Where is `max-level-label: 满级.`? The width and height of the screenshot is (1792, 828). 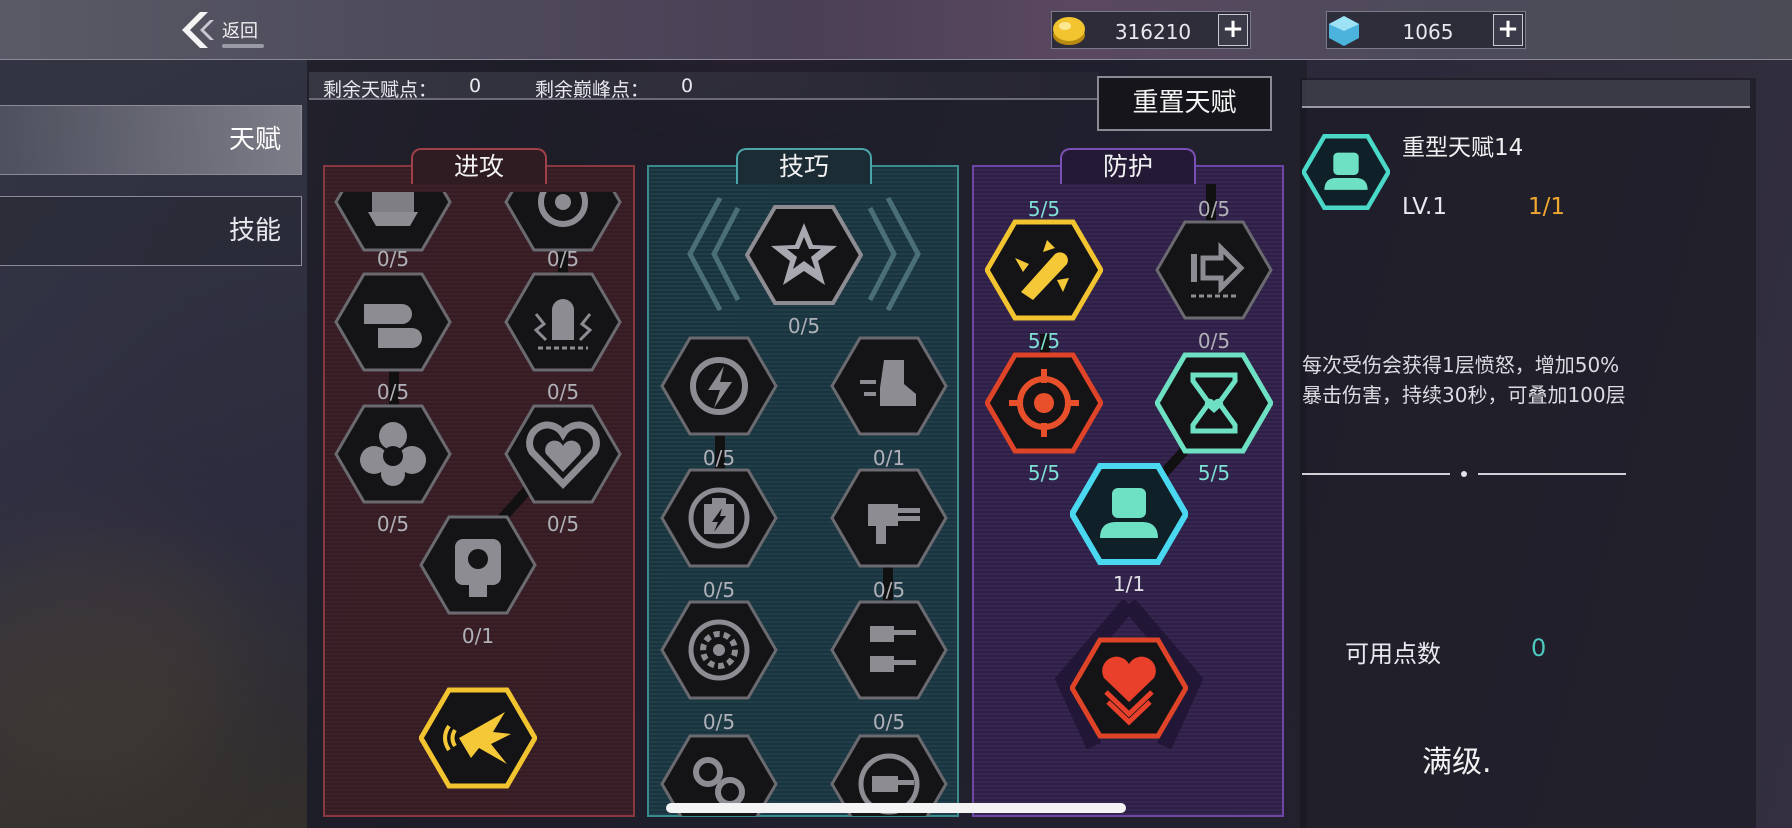
max-level-label: 满级. is located at coordinates (1457, 762).